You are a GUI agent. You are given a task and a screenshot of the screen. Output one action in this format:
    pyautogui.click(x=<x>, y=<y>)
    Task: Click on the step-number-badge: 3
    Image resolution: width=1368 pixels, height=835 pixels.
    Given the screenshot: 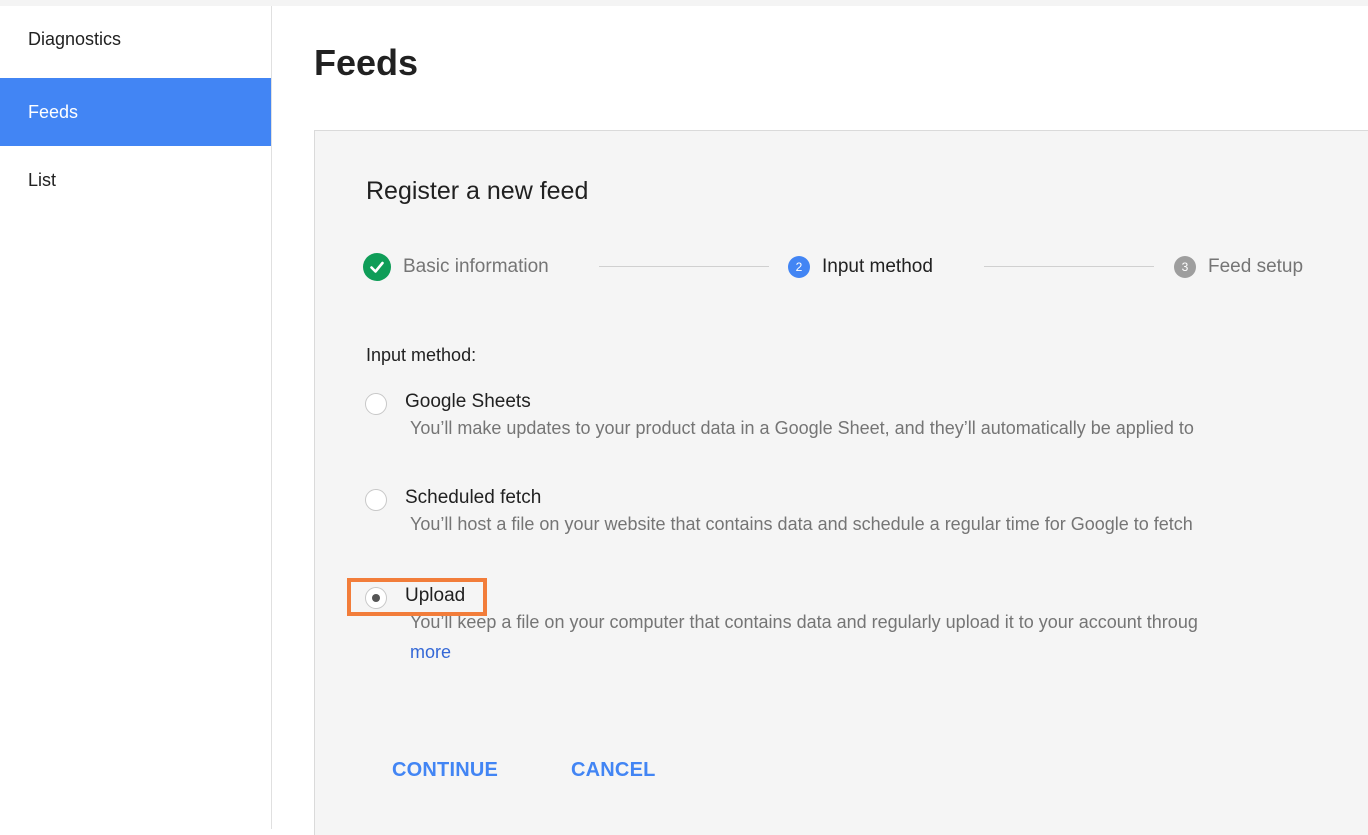 What is the action you would take?
    pyautogui.click(x=1185, y=267)
    